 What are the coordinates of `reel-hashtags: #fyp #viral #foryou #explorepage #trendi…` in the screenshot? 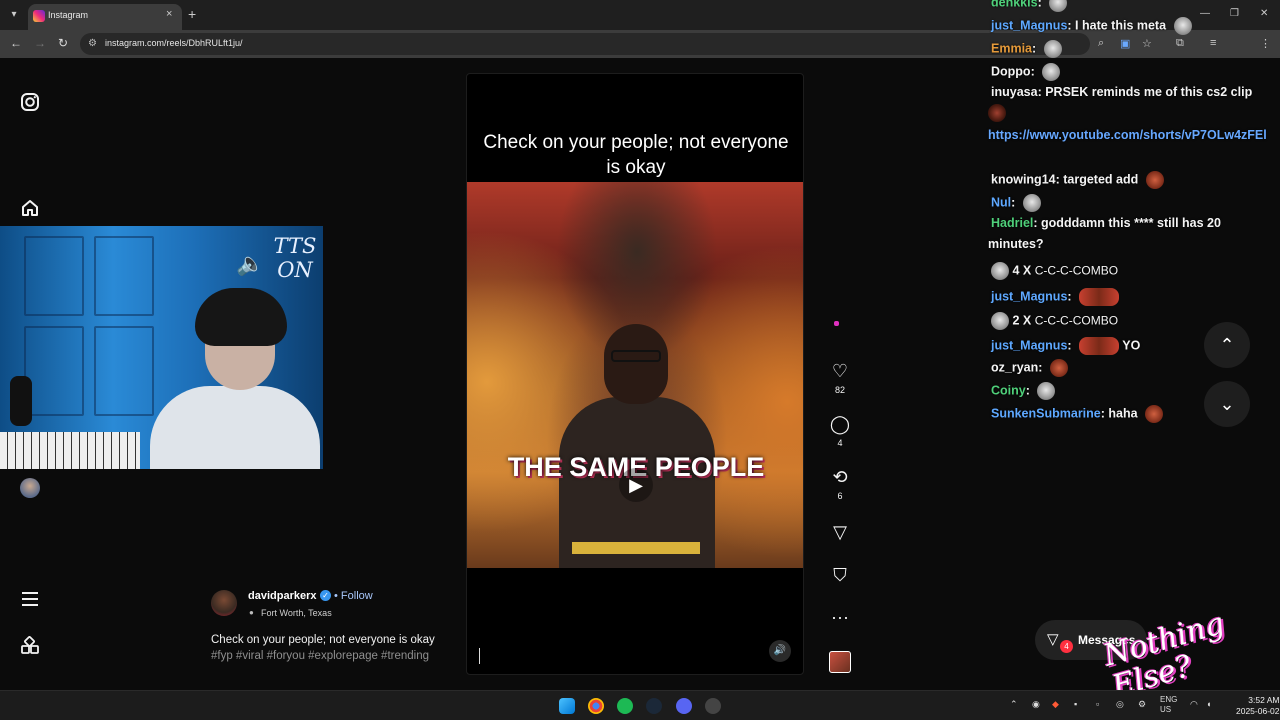 It's located at (320, 656).